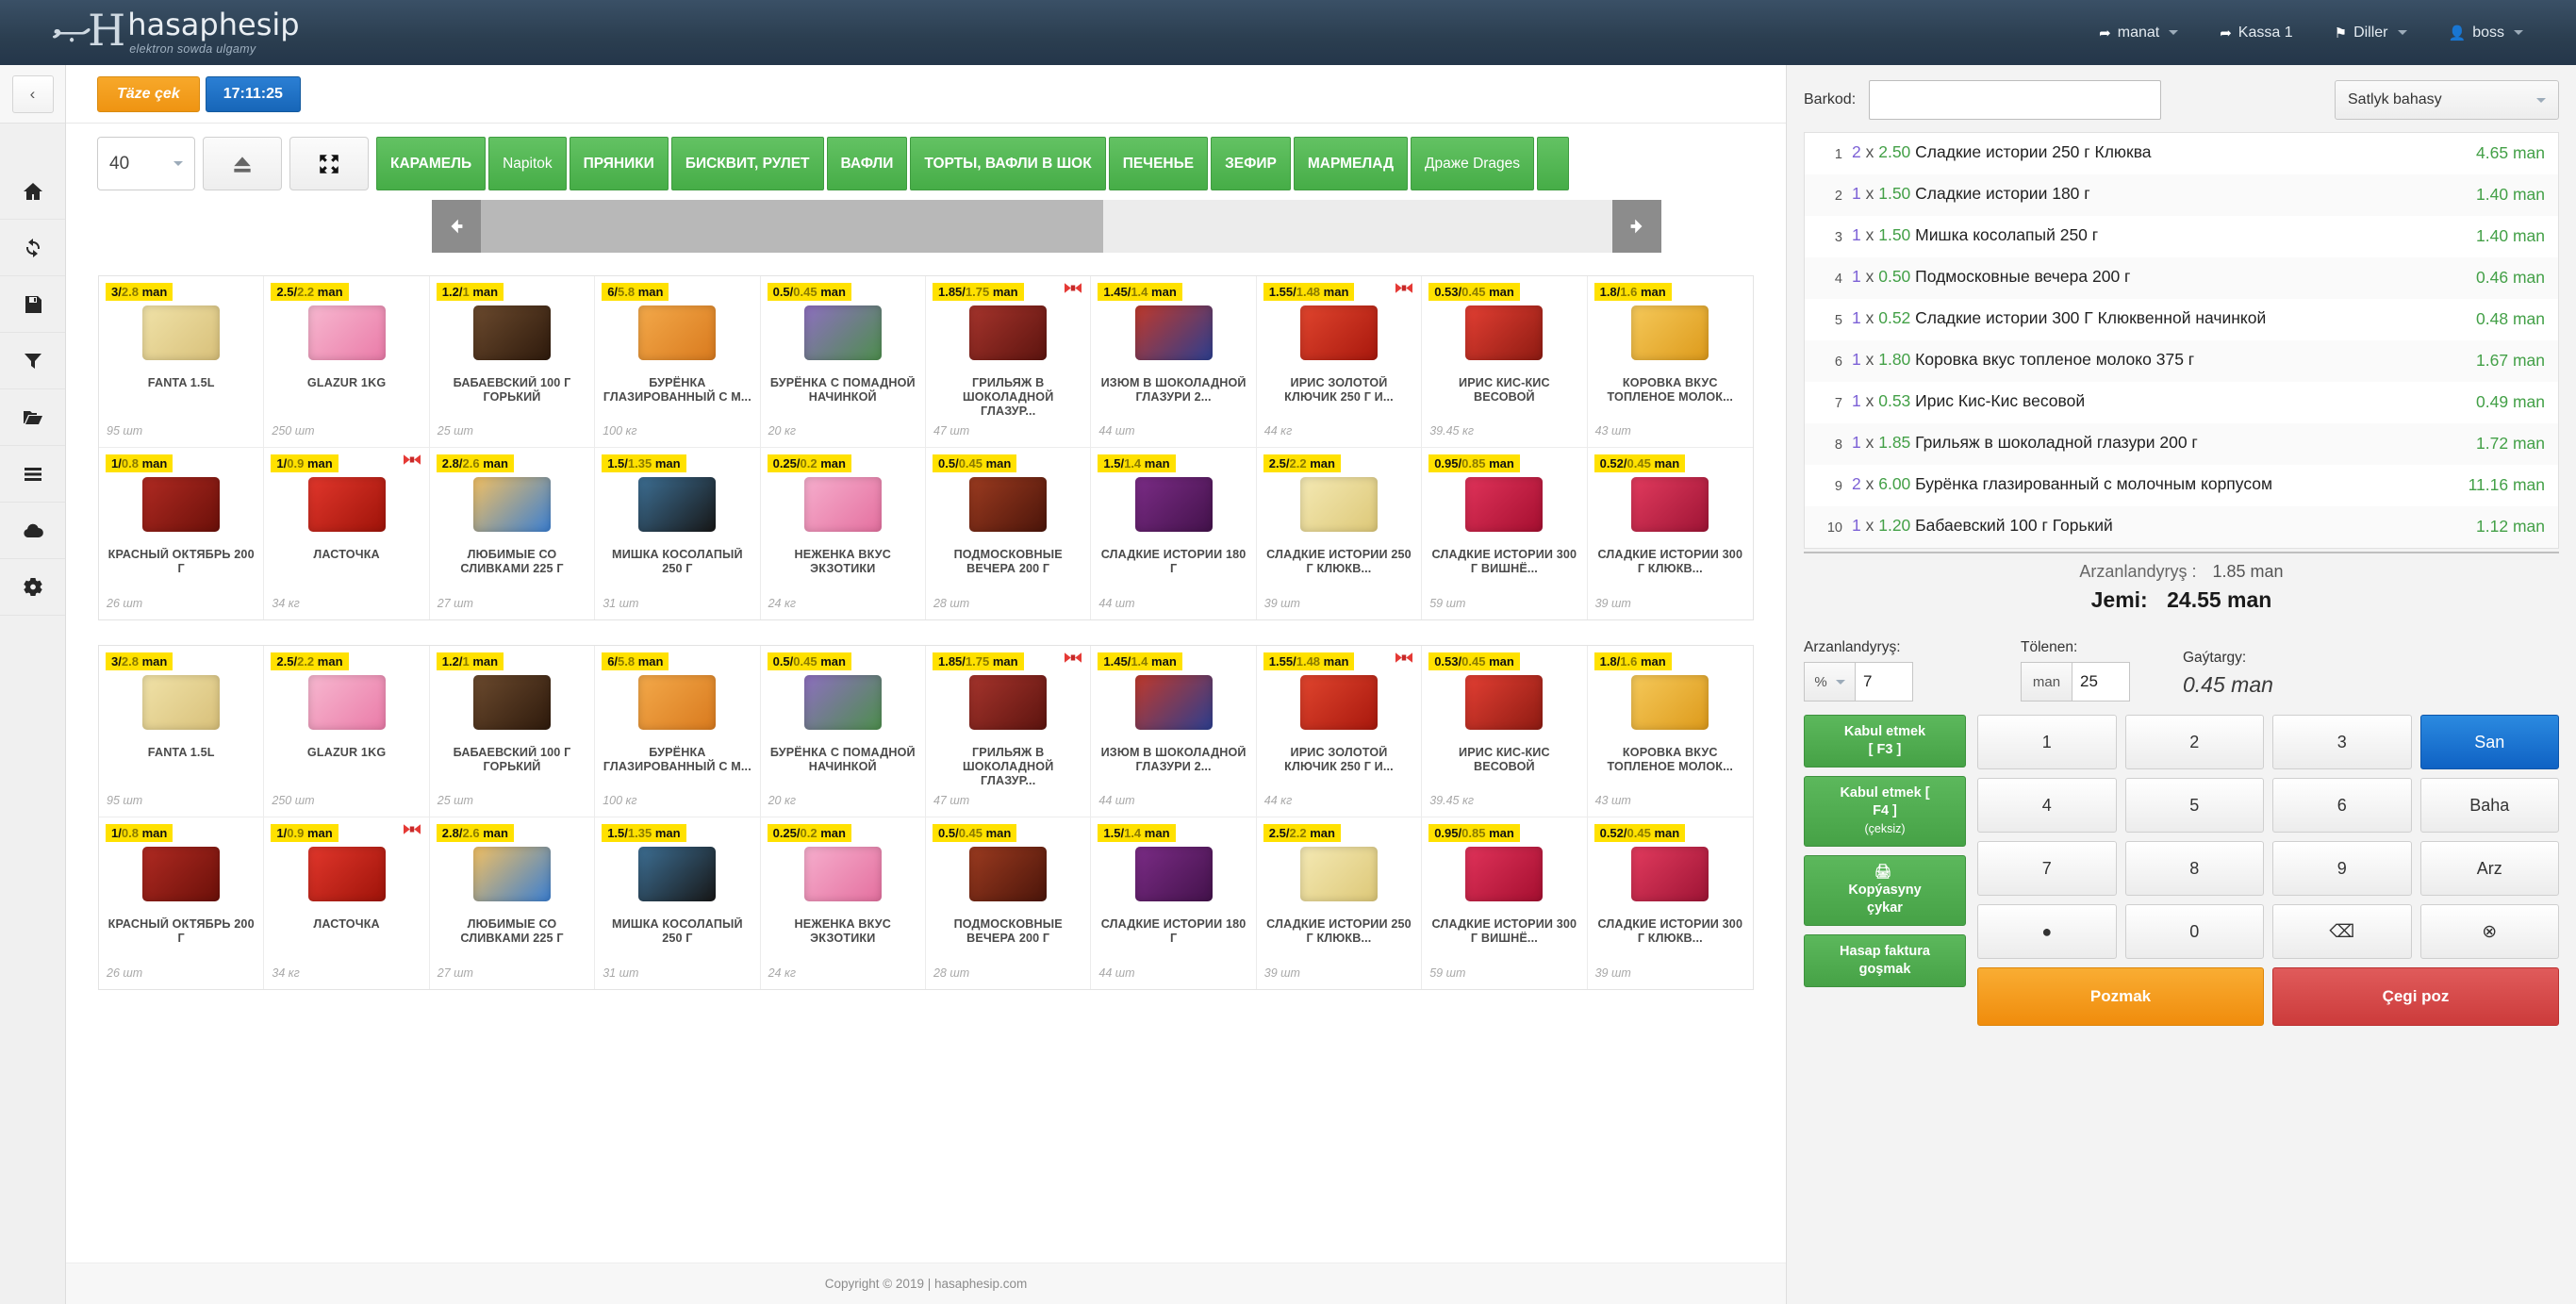 This screenshot has width=2576, height=1304. Describe the element at coordinates (2181, 195) in the screenshot. I see `receipt-row: 21 x 1.50 Сладкие истории 180 г 1.40 man` at that location.